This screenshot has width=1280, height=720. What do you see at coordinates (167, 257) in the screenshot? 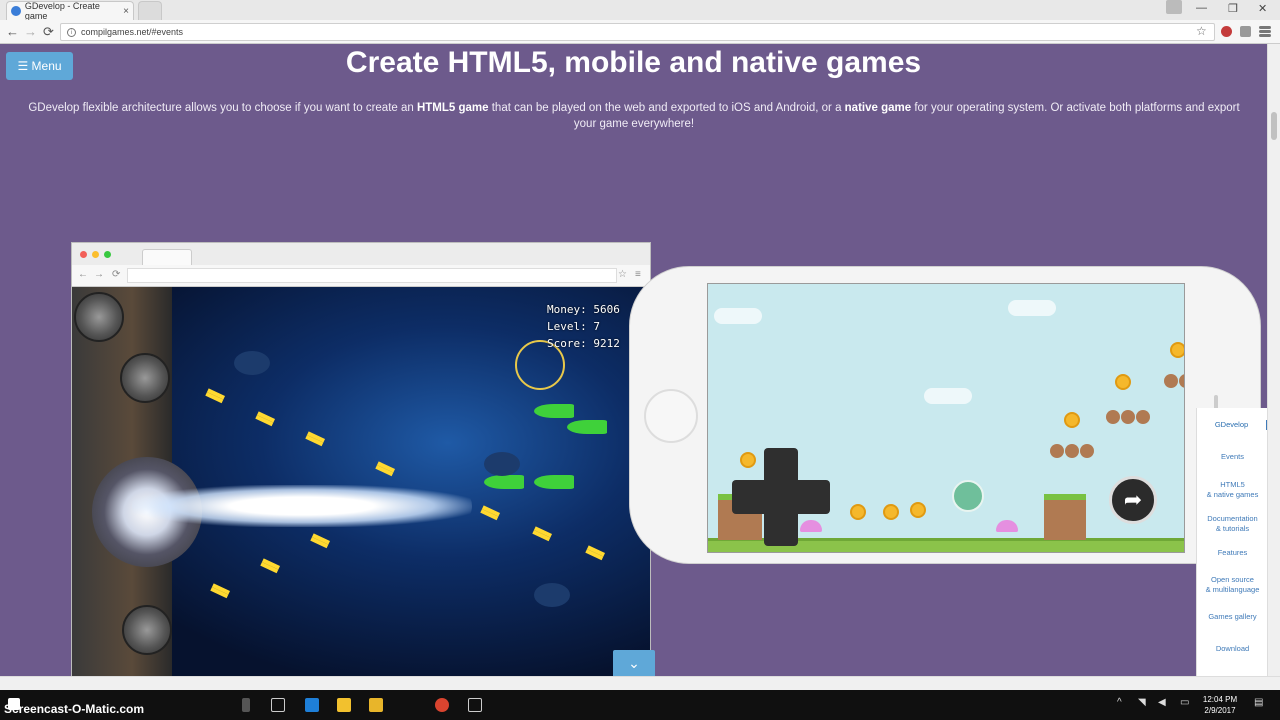
I see `mockup-tab` at bounding box center [167, 257].